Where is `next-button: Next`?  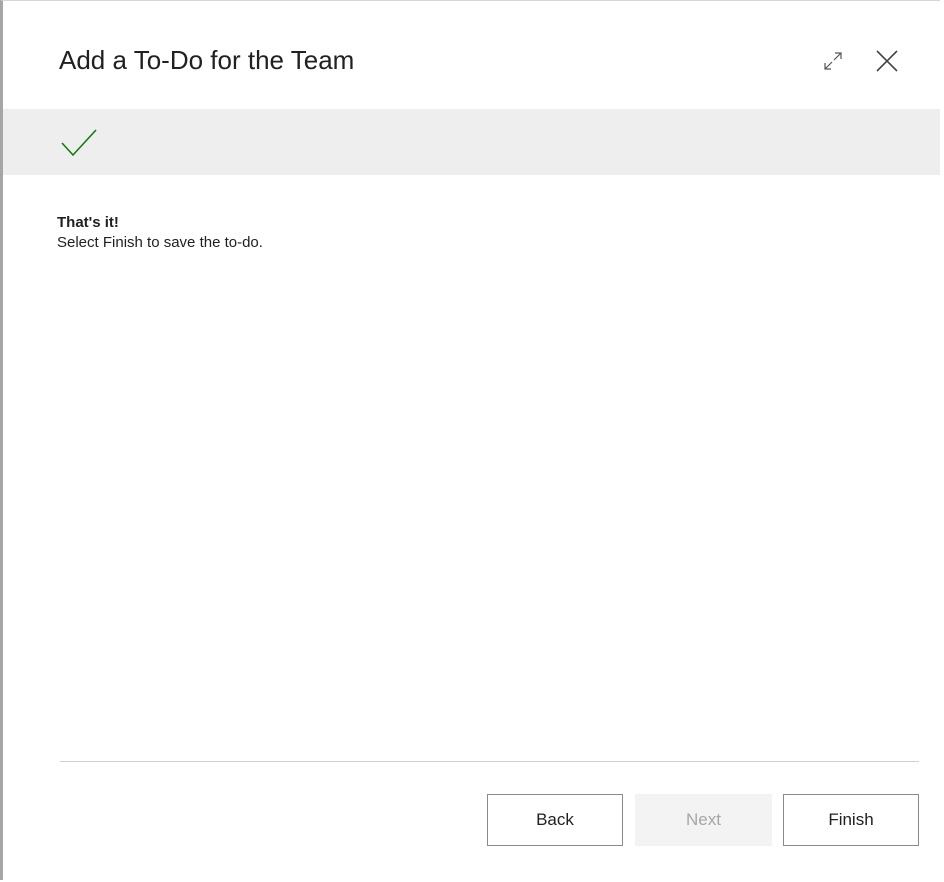
next-button: Next is located at coordinates (703, 820).